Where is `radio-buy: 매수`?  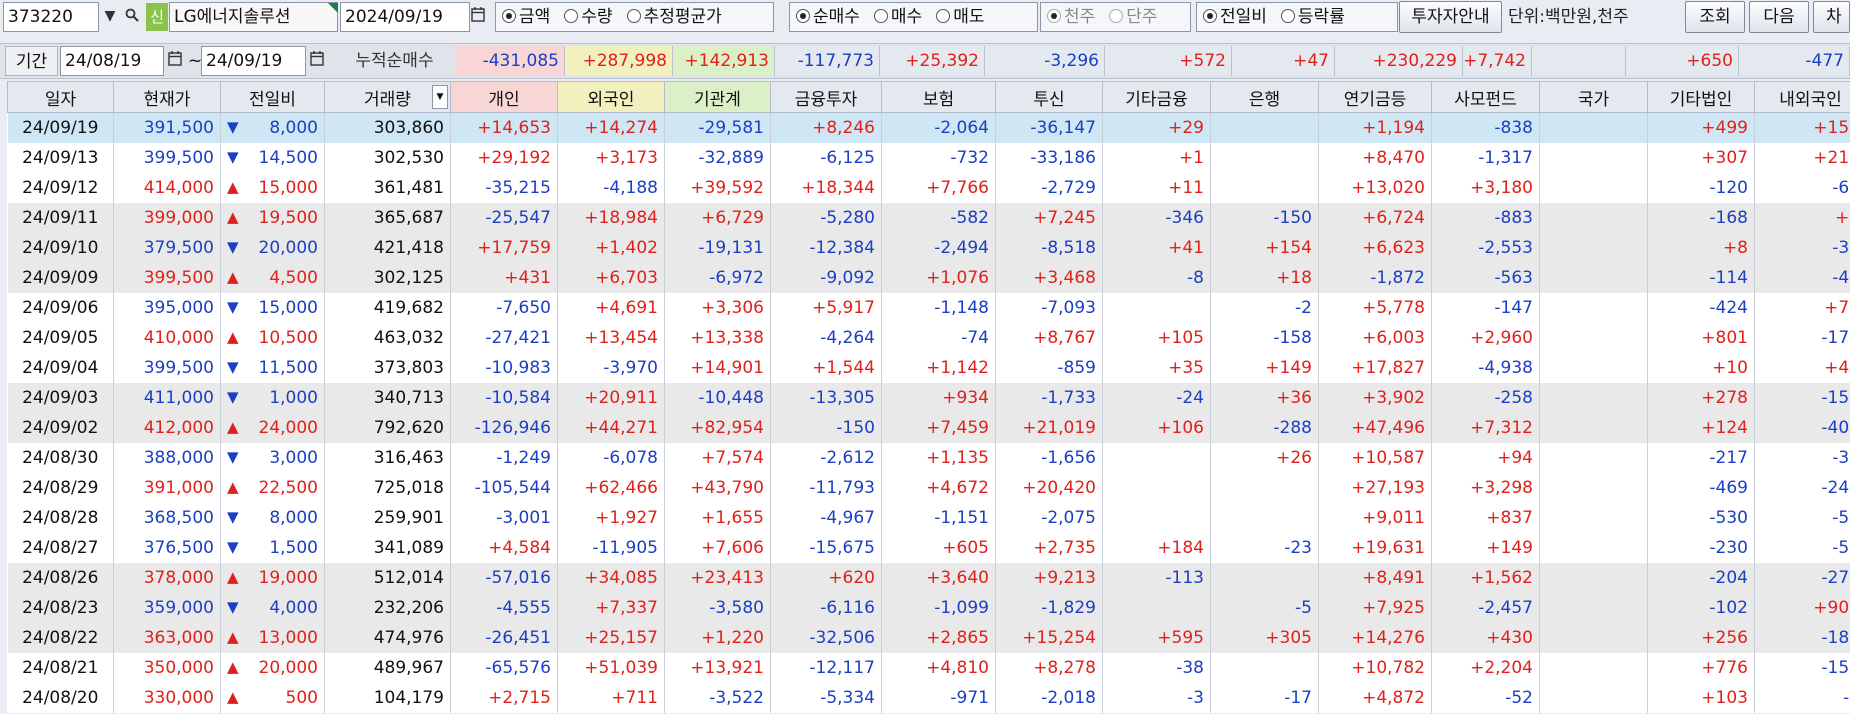 radio-buy: 매수 is located at coordinates (897, 17).